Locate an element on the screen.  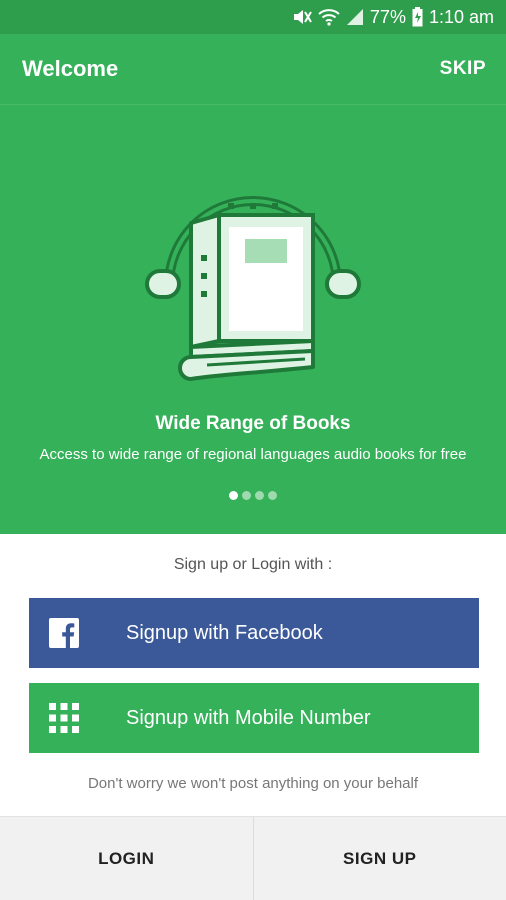
facebook-signup-label: Signup with Facebook is located at coordinates (224, 632).